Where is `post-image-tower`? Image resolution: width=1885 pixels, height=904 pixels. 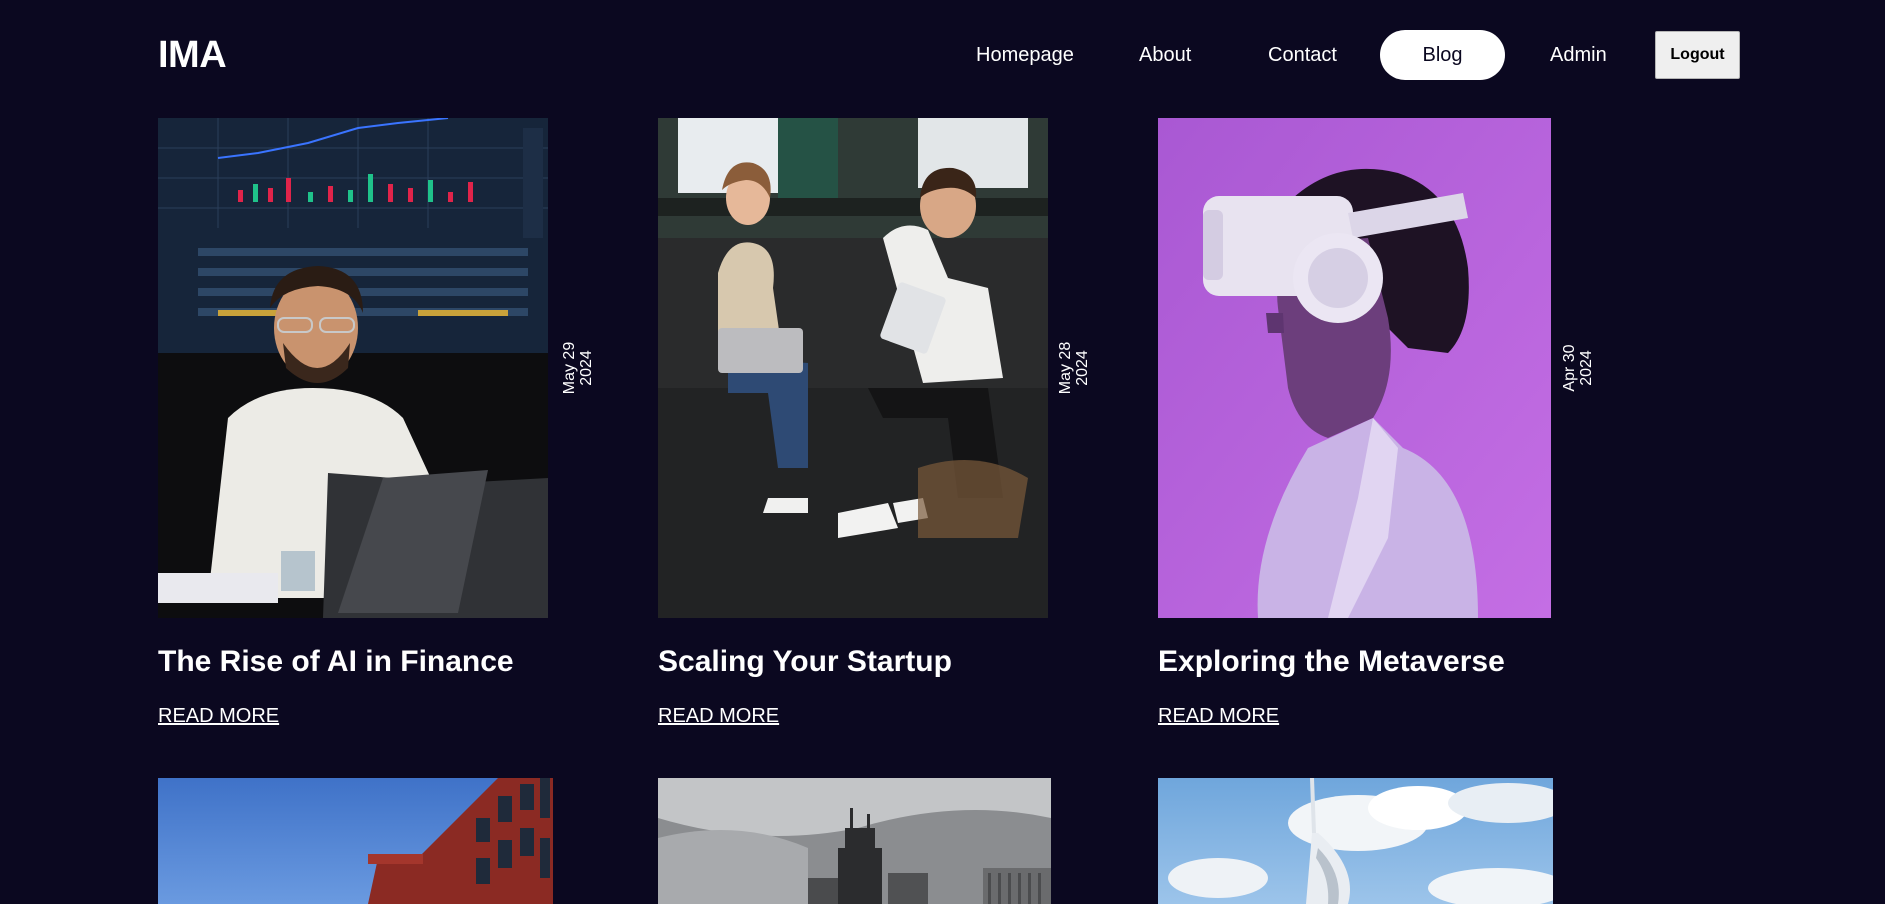
post-image-tower is located at coordinates (1355, 841).